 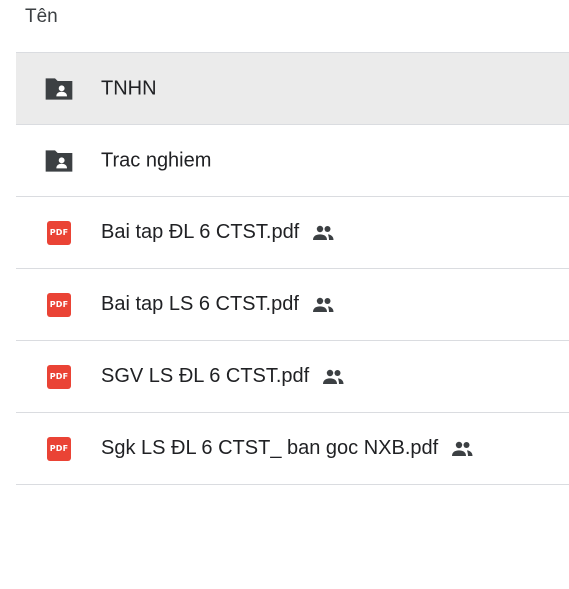 What do you see at coordinates (129, 88) in the screenshot?
I see `file-name: TNHN` at bounding box center [129, 88].